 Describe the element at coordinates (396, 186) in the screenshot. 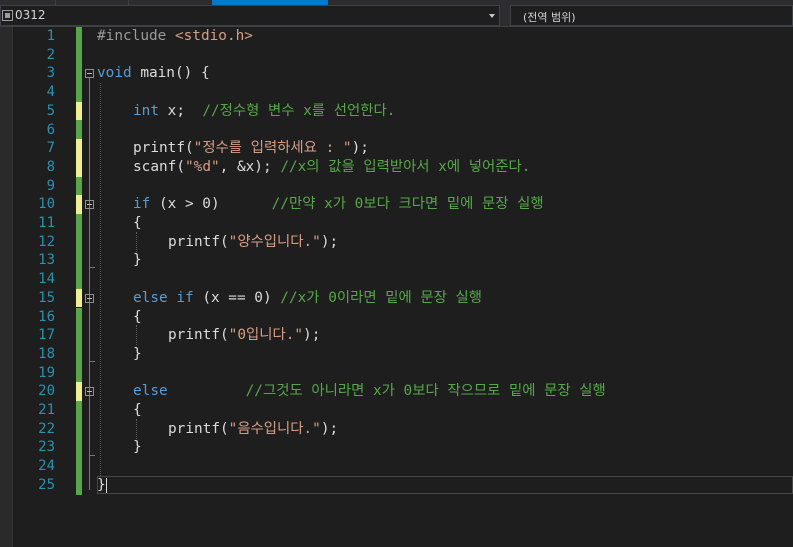

I see `code-line: 9` at that location.